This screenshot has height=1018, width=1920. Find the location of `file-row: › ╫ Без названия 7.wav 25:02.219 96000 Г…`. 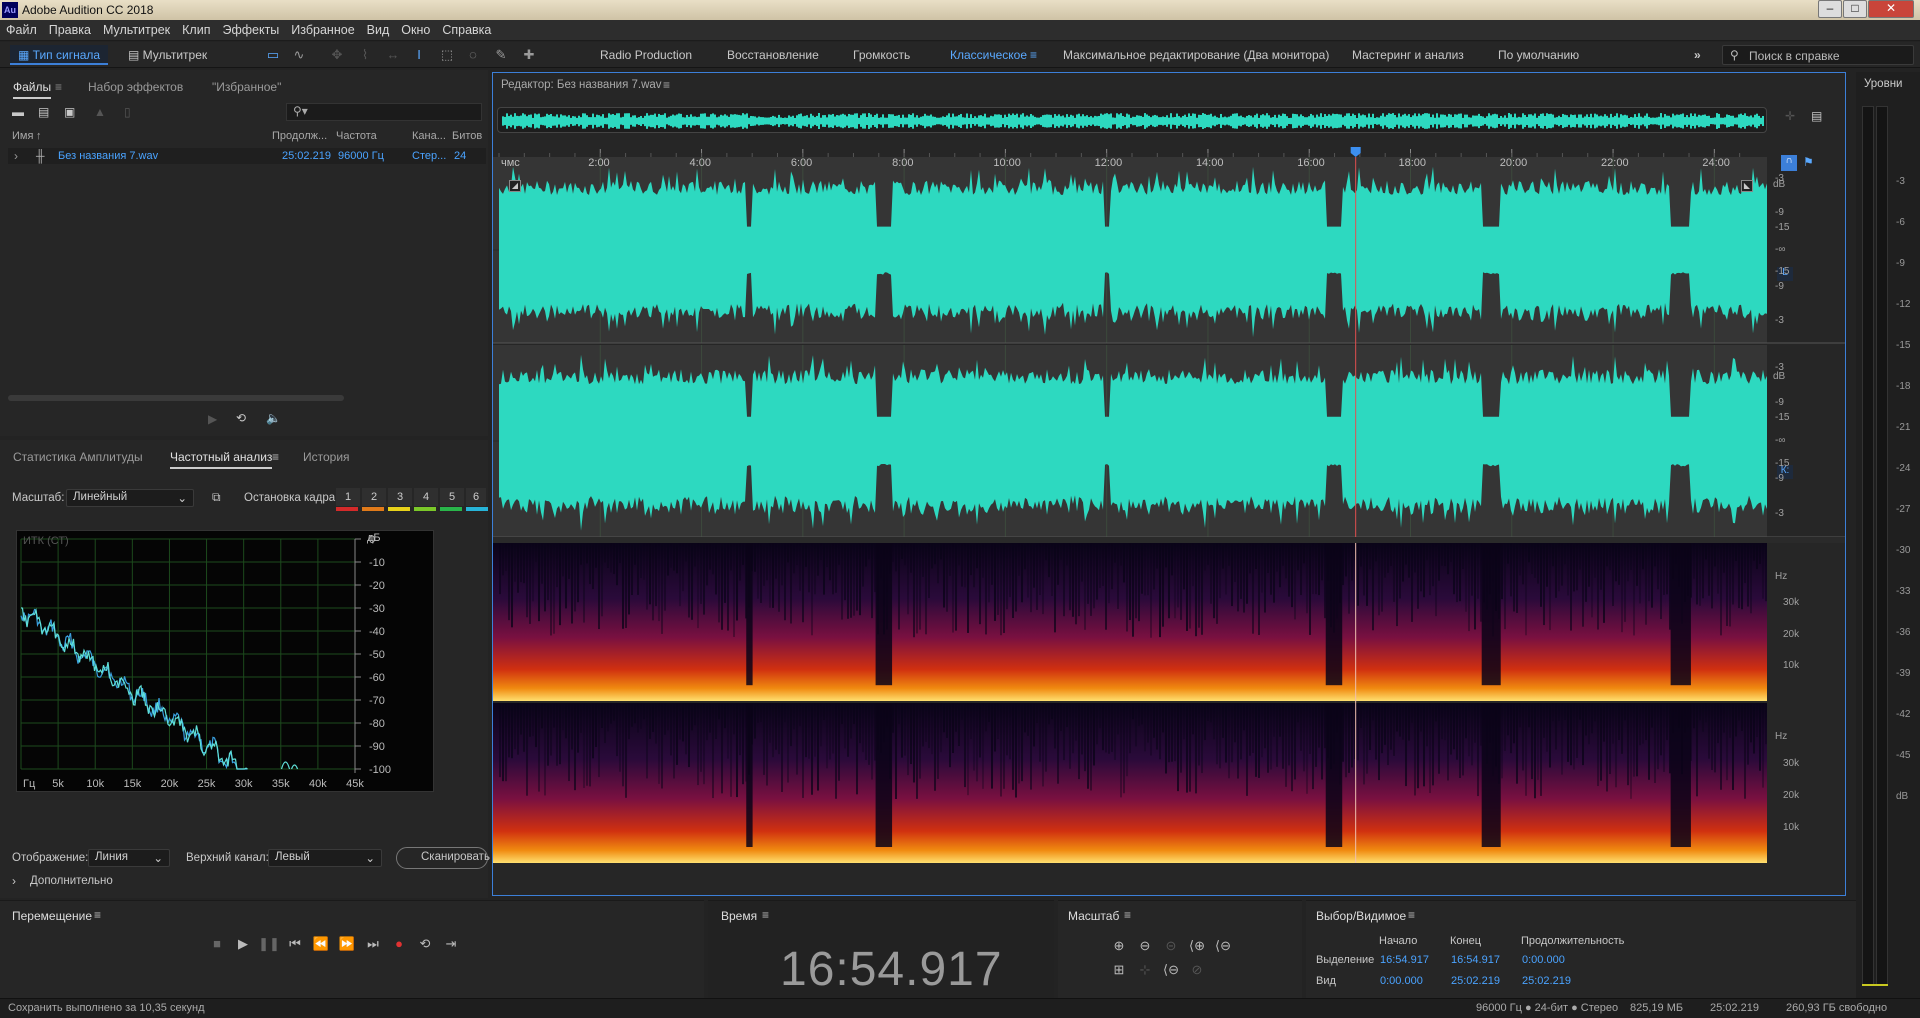

file-row: › ╫ Без названия 7.wav 25:02.219 96000 Г… is located at coordinates (247, 156).